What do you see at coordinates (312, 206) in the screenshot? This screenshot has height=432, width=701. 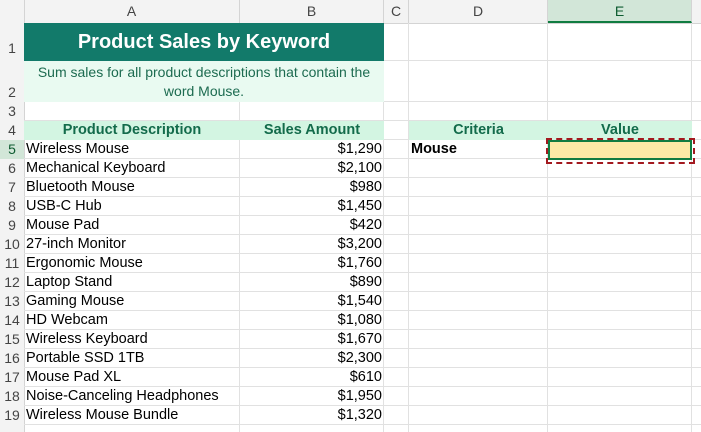 I see `sales-cell: $1,450` at bounding box center [312, 206].